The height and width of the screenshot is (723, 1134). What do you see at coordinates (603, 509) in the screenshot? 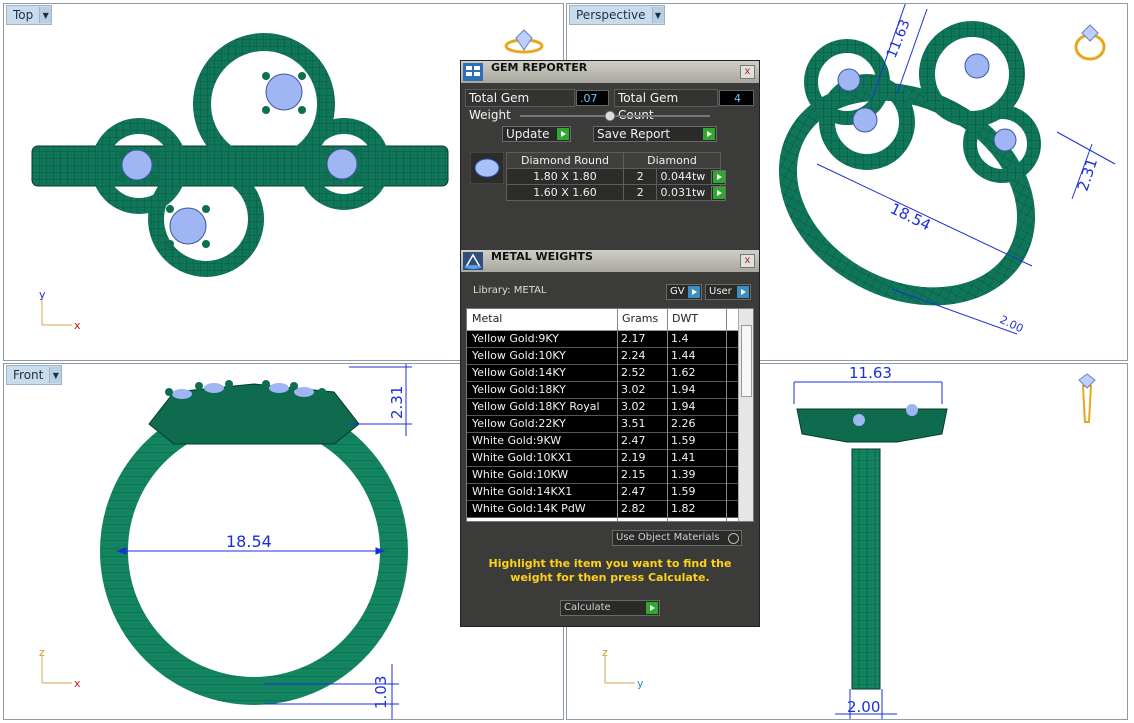
I see `table-row: White Gold:14K PdW 2.82 1.82` at bounding box center [603, 509].